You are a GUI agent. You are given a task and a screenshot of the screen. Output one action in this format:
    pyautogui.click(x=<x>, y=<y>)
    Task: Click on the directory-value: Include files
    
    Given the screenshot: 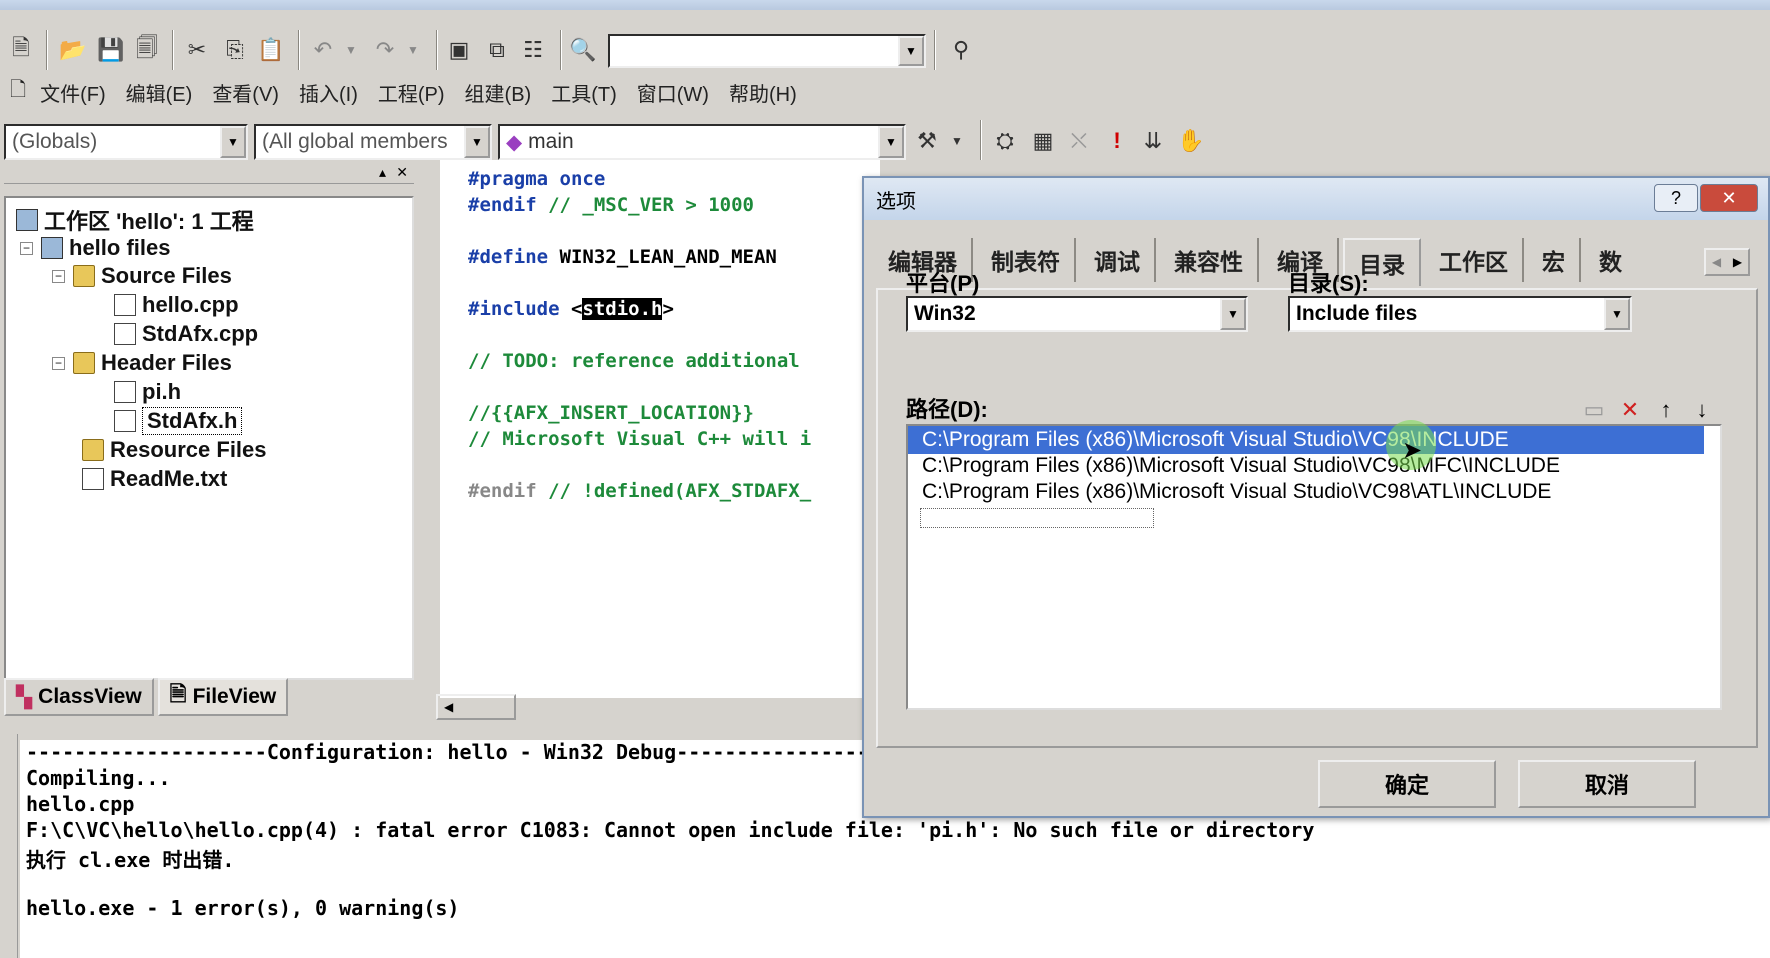 What is the action you would take?
    pyautogui.click(x=1357, y=313)
    